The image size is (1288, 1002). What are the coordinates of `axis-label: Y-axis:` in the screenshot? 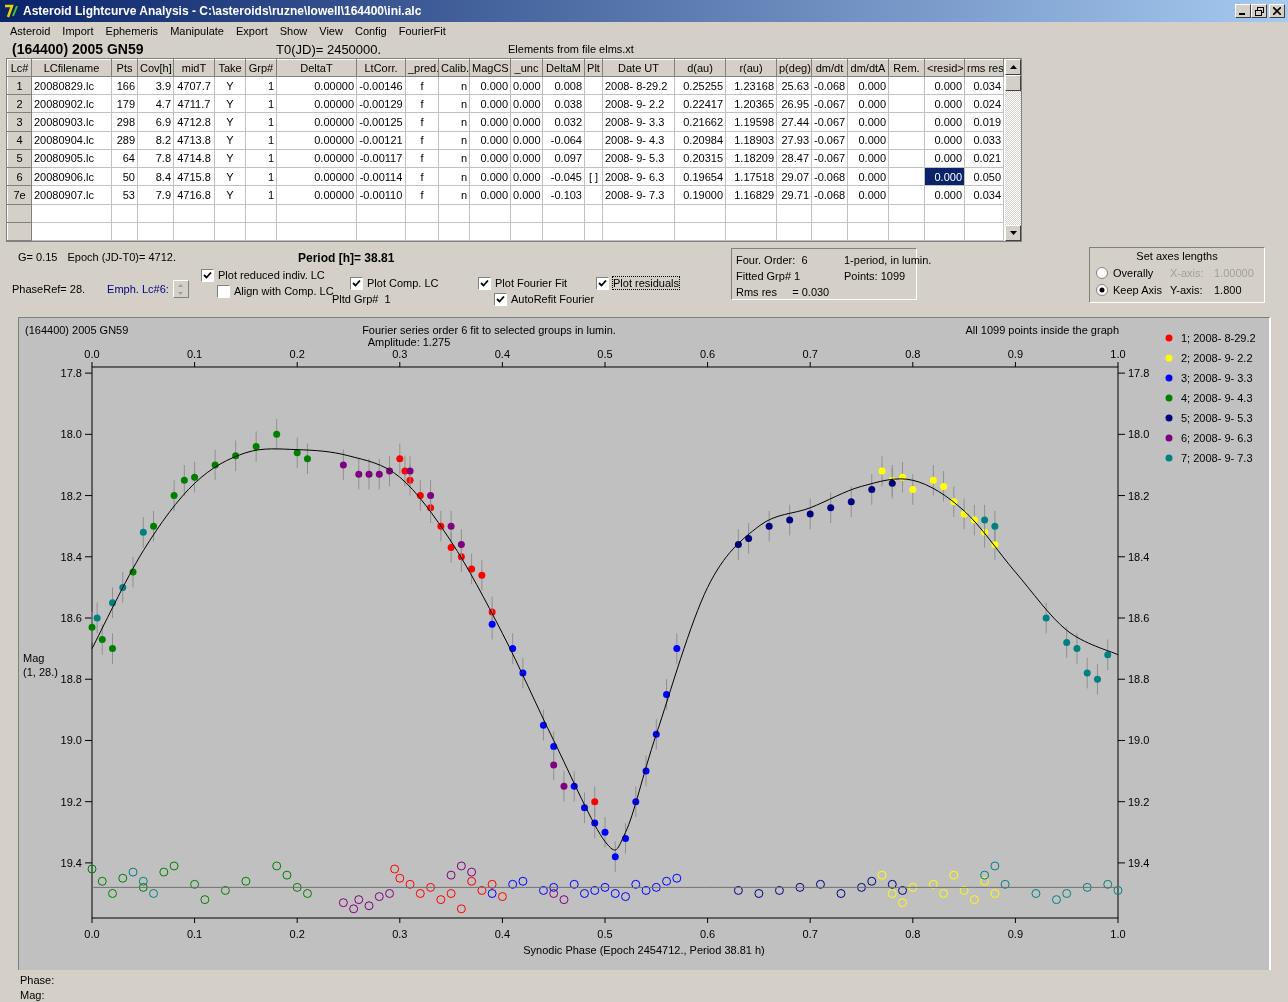 It's located at (1187, 289).